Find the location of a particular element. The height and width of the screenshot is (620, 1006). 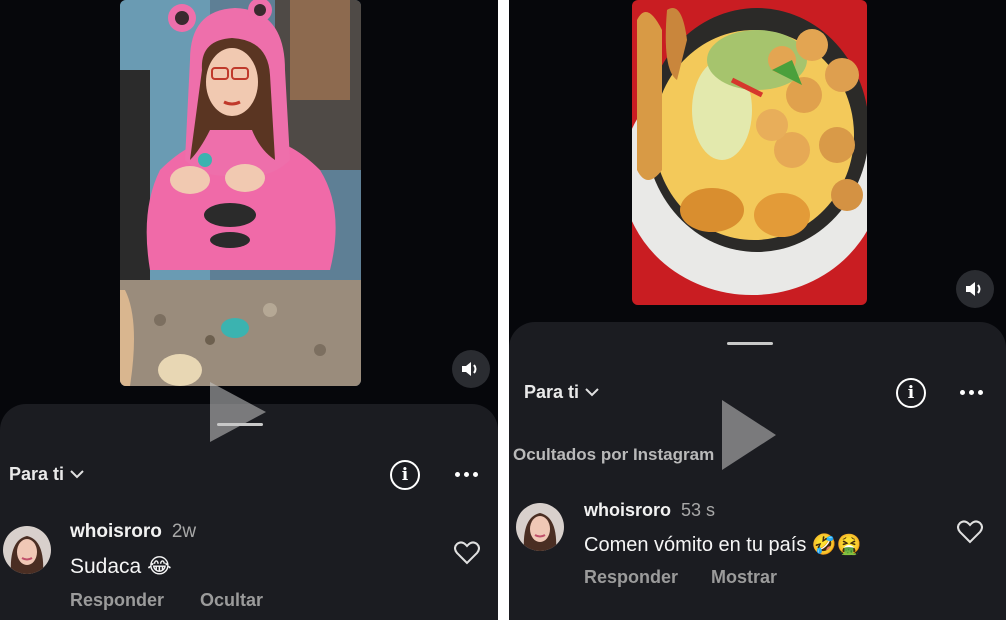

comment-username-row: whoisroro 2w is located at coordinates (133, 532).